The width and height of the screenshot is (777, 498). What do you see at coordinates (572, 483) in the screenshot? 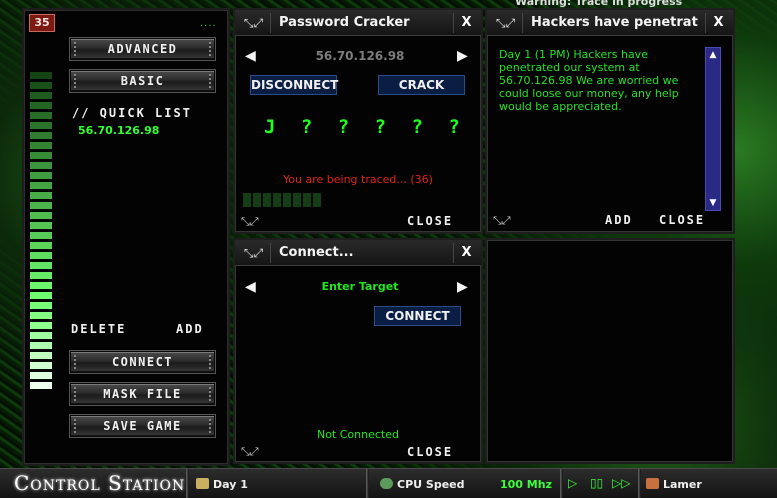
I see `play-speed-icon: ▷` at bounding box center [572, 483].